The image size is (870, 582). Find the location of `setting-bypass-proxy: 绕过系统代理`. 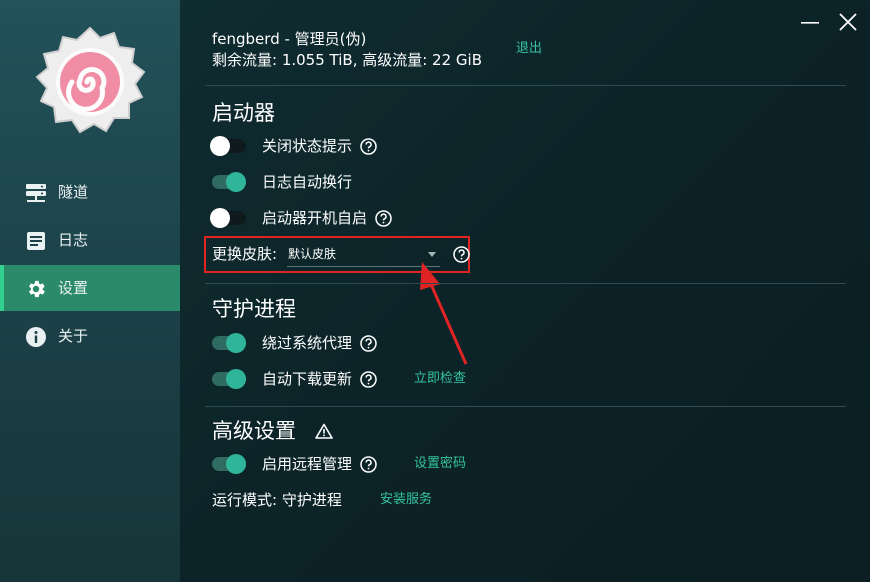

setting-bypass-proxy: 绕过系统代理 is located at coordinates (294, 343).